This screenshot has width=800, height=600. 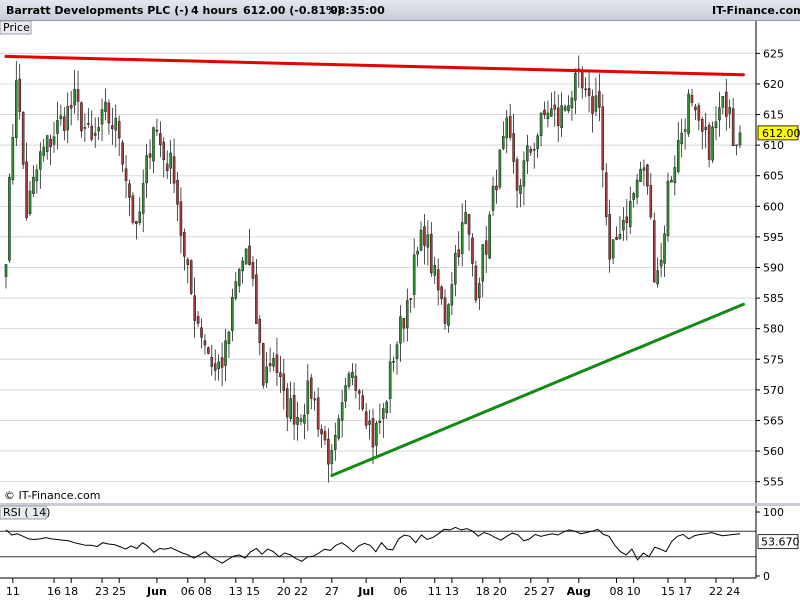 What do you see at coordinates (773, 329) in the screenshot?
I see `price-tick-label: 580` at bounding box center [773, 329].